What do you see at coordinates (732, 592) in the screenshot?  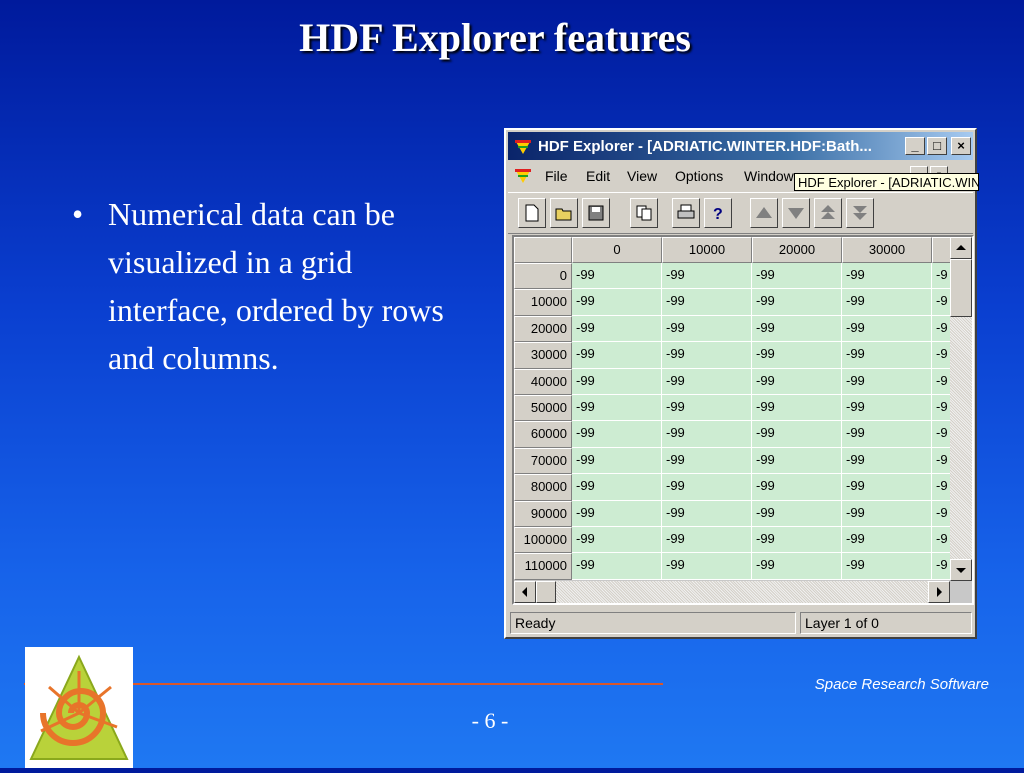 I see `horizontal-scrollbar` at bounding box center [732, 592].